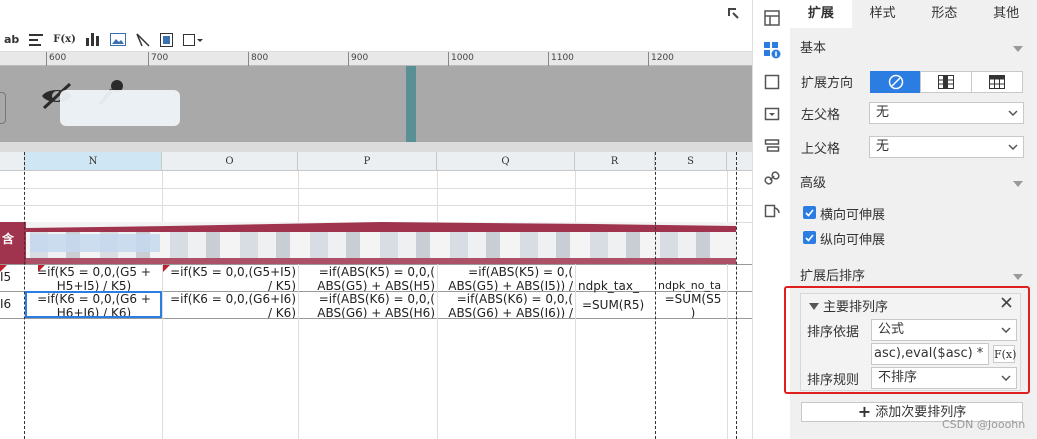 The image size is (1037, 439). Describe the element at coordinates (507, 305) in the screenshot. I see `cell-q6: =if(ABS(K6) = 0,0,( ABS(G6) + ABS(I6)) /` at that location.